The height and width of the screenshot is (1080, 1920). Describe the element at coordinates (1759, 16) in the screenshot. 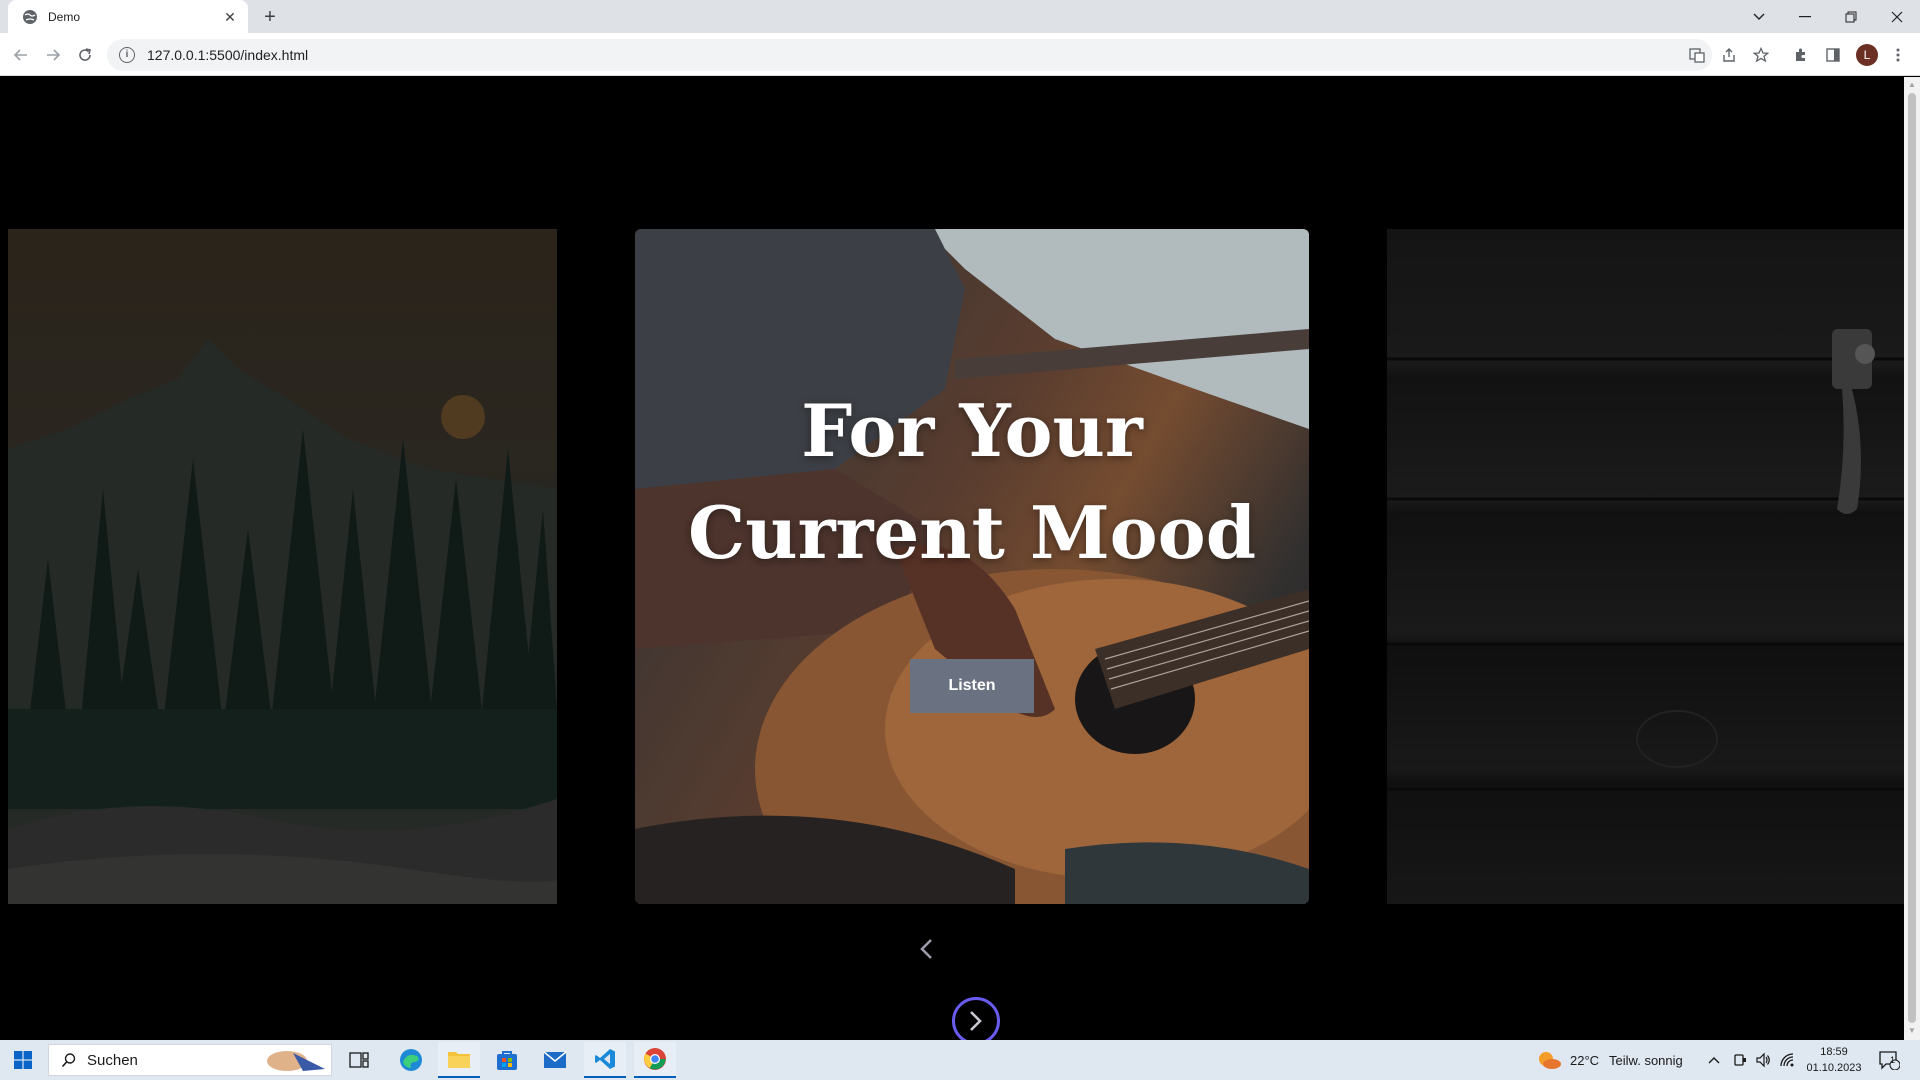

I see `tab-search-icon` at that location.